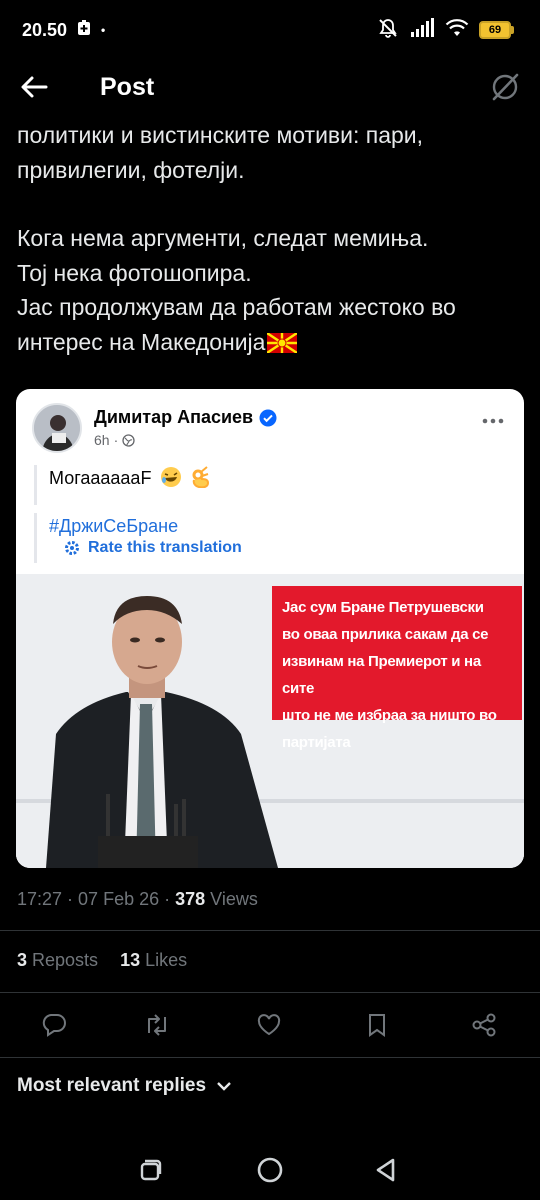  I want to click on post-time: 17:27, so click(40, 899).